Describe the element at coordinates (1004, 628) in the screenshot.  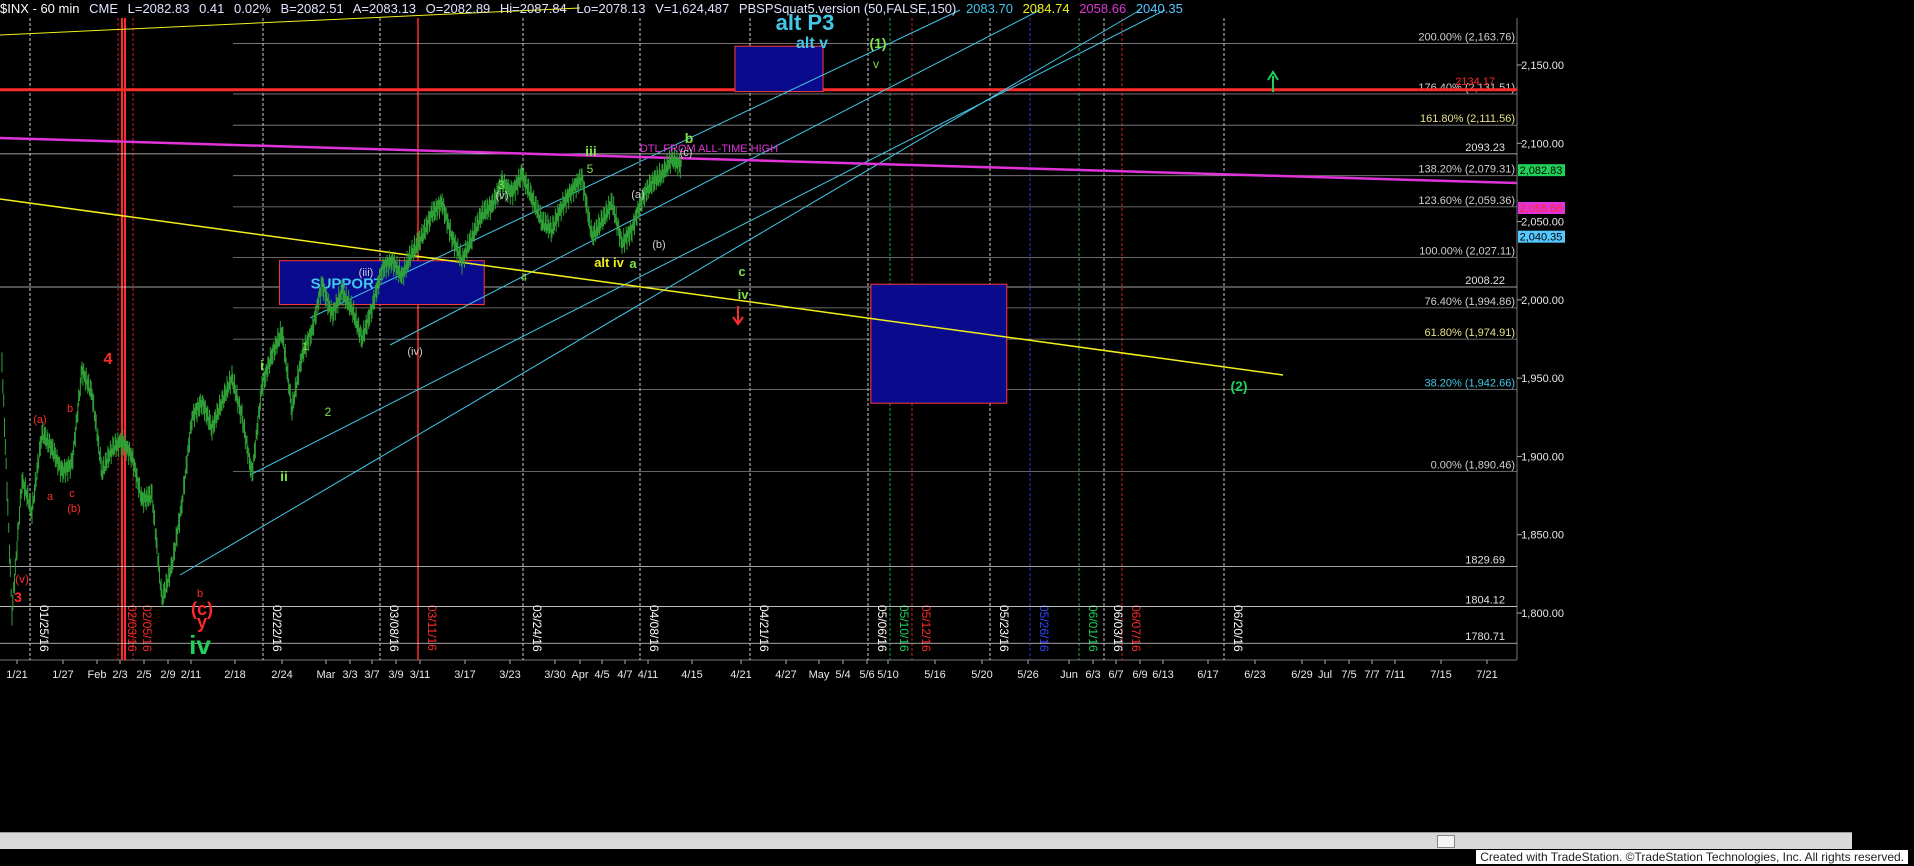
I see `date-label-group: 05/23/16` at that location.